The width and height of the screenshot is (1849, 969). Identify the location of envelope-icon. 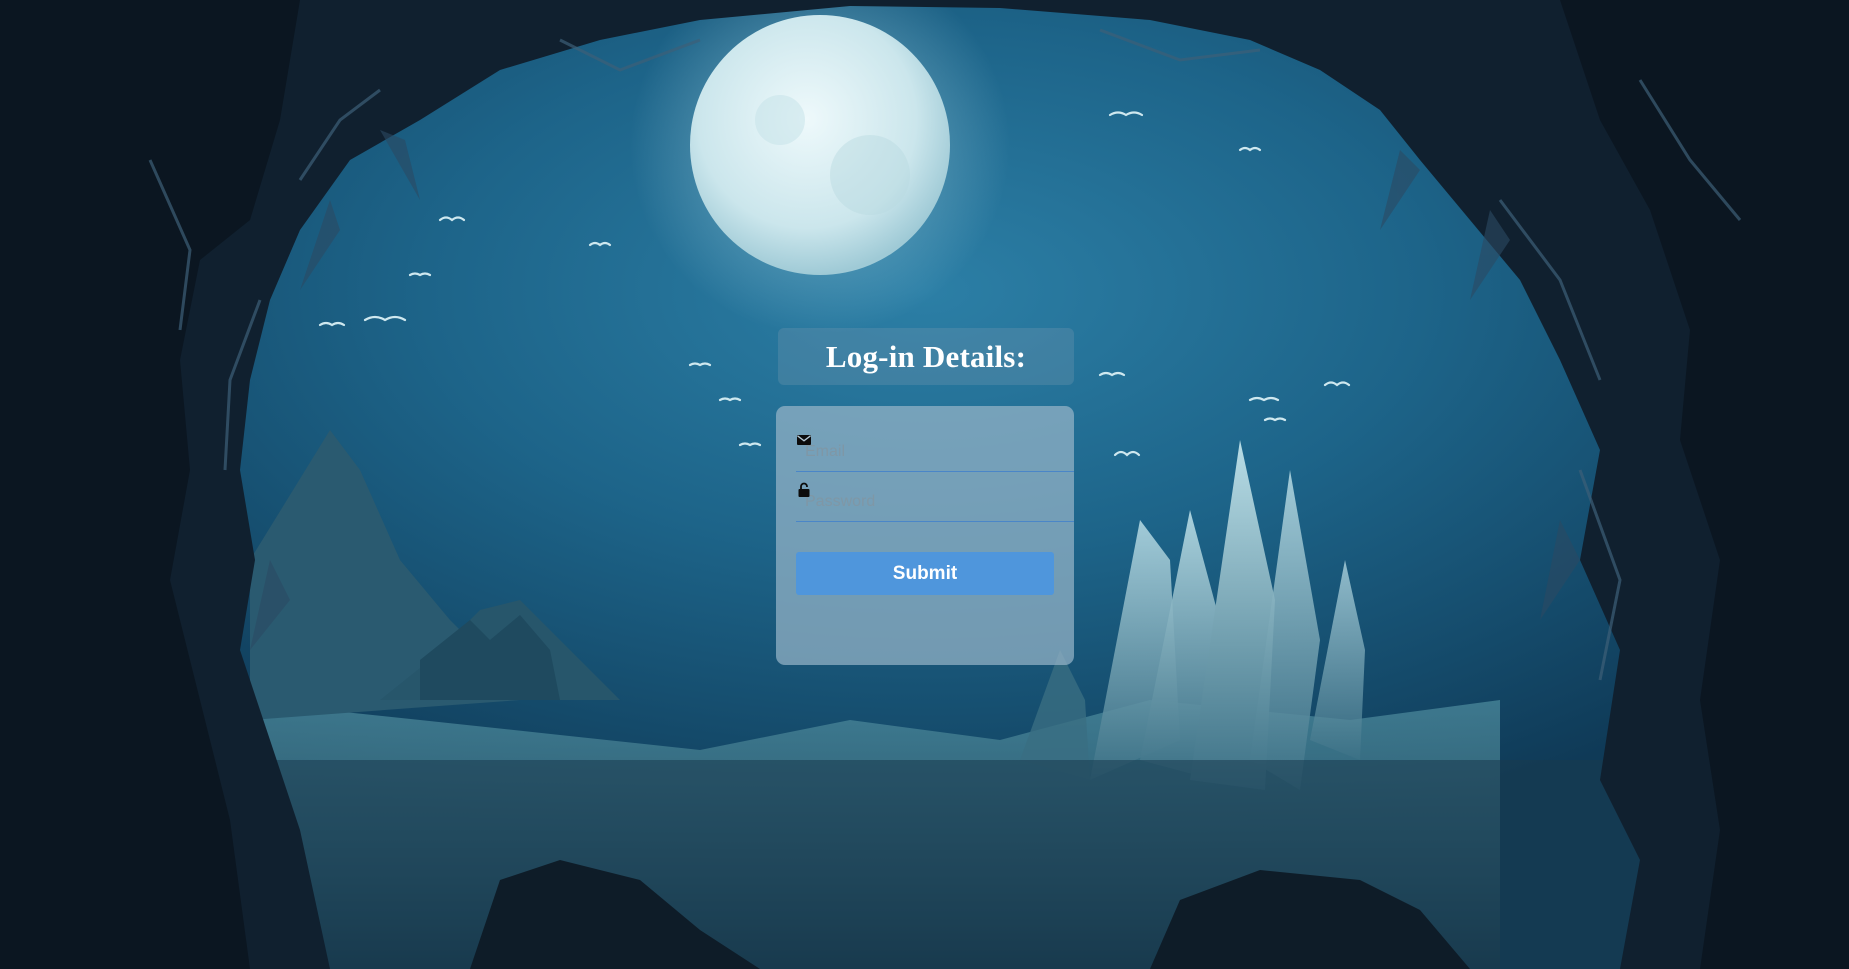
(804, 440).